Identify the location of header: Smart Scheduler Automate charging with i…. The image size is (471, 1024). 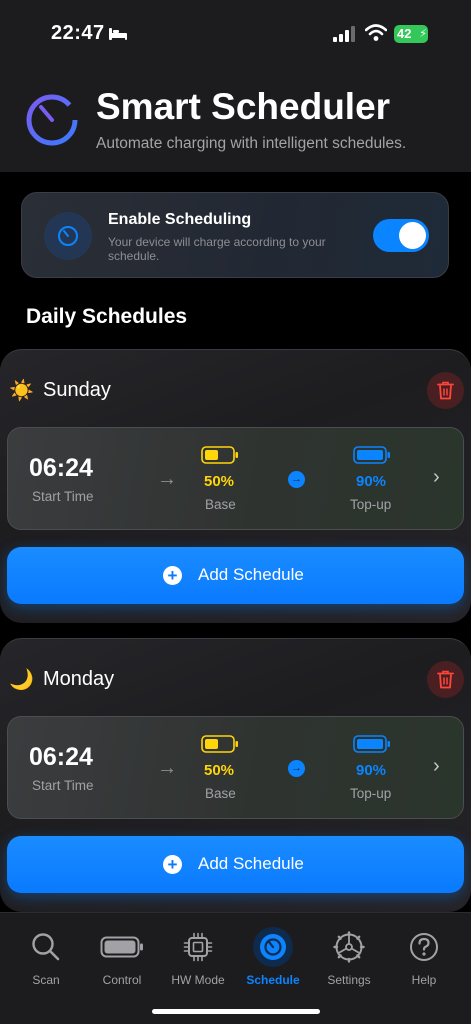
(235, 121).